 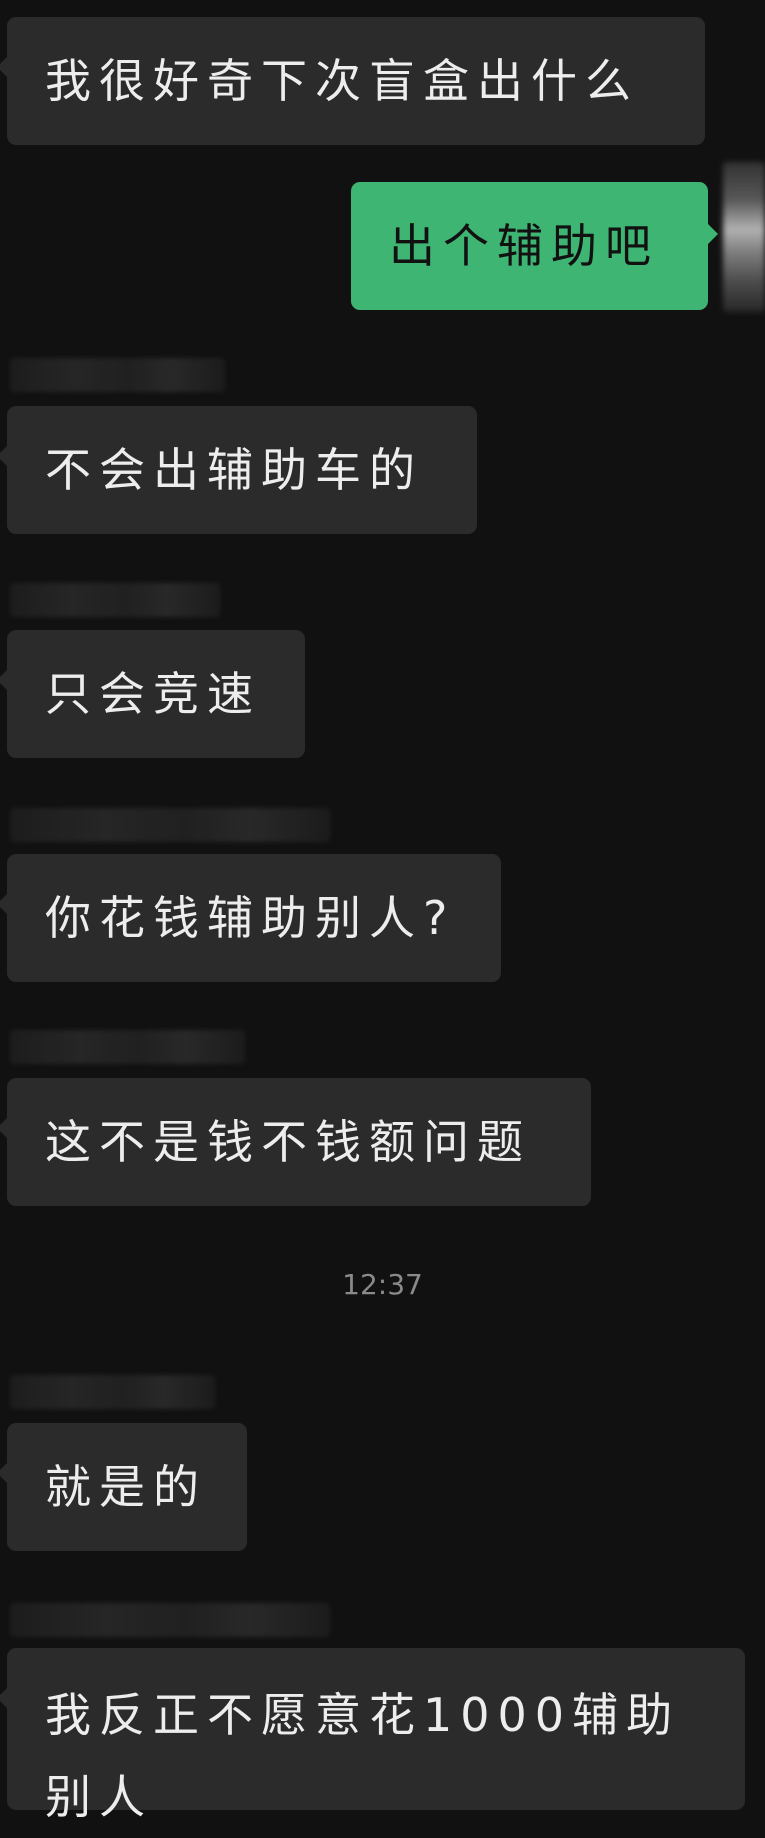 I want to click on message-bubble-incoming: 我很好奇下次盲盒出什么, so click(x=352, y=81).